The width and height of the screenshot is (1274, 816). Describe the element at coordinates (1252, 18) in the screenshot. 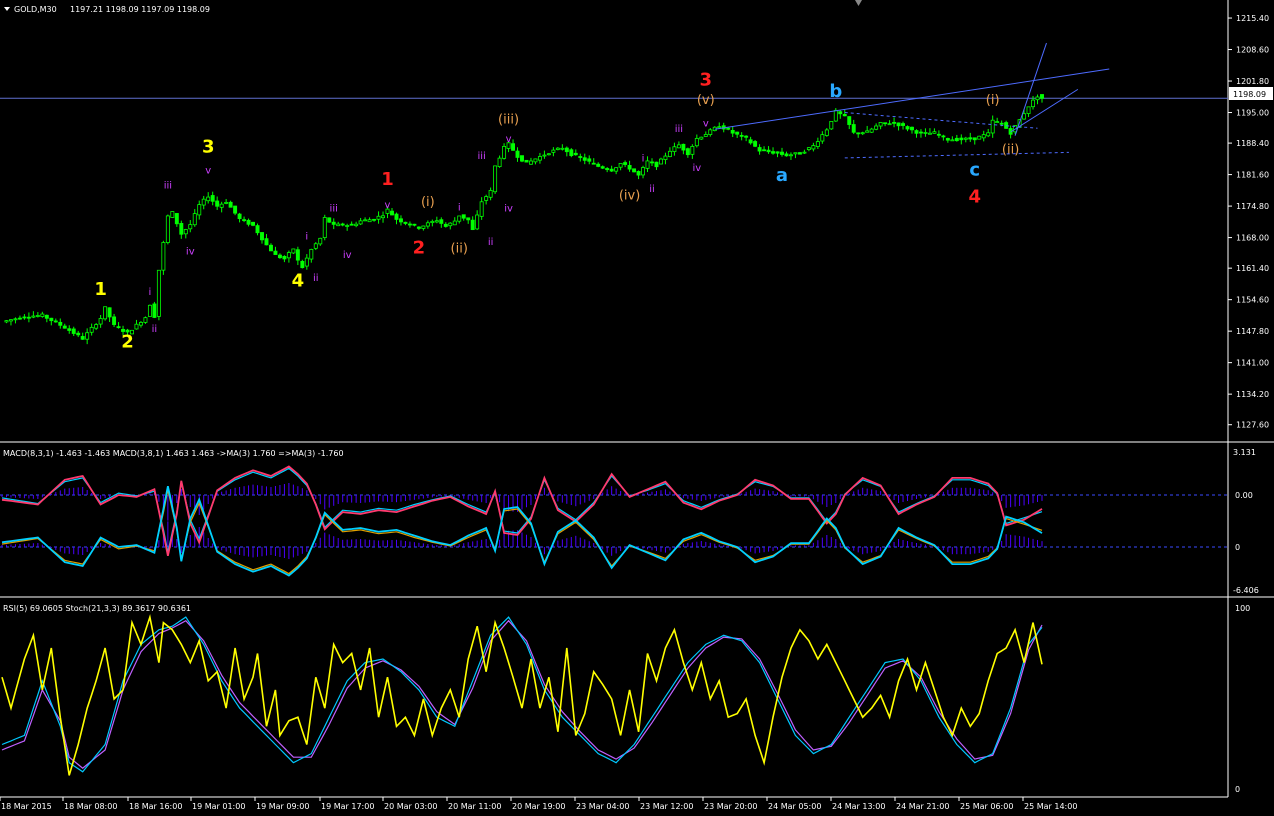

I see `price-tick-label: 1215.40` at that location.